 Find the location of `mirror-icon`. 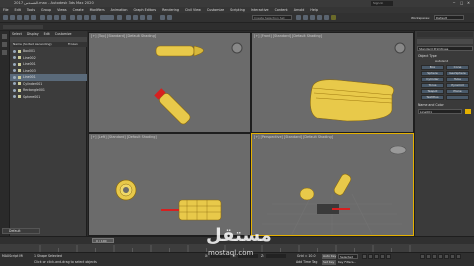

mirror-icon is located at coordinates (162, 17).